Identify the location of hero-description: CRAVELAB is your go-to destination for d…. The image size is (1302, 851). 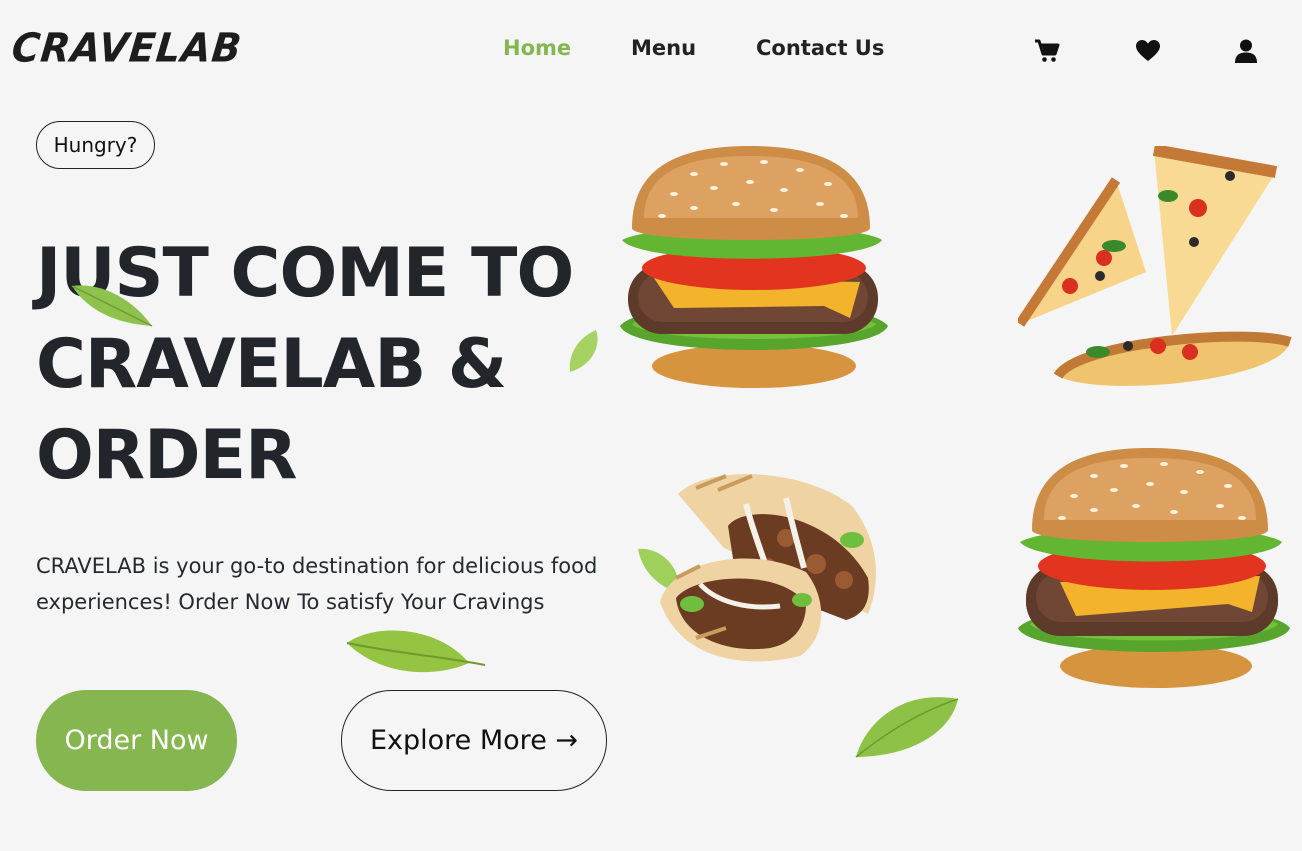
(317, 584).